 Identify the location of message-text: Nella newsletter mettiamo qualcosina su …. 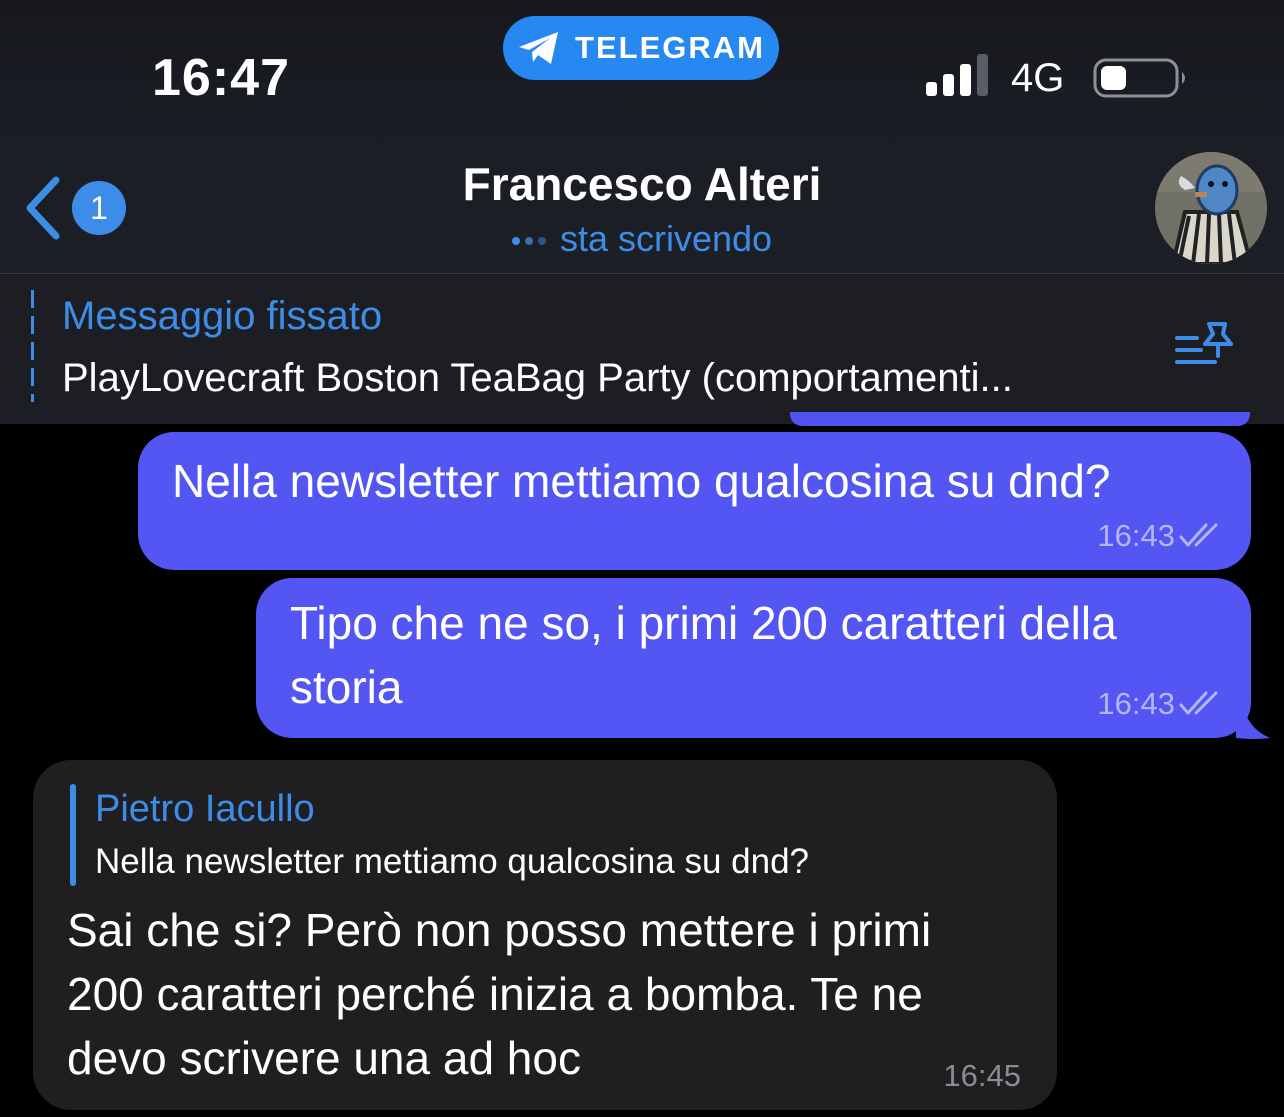
(641, 481).